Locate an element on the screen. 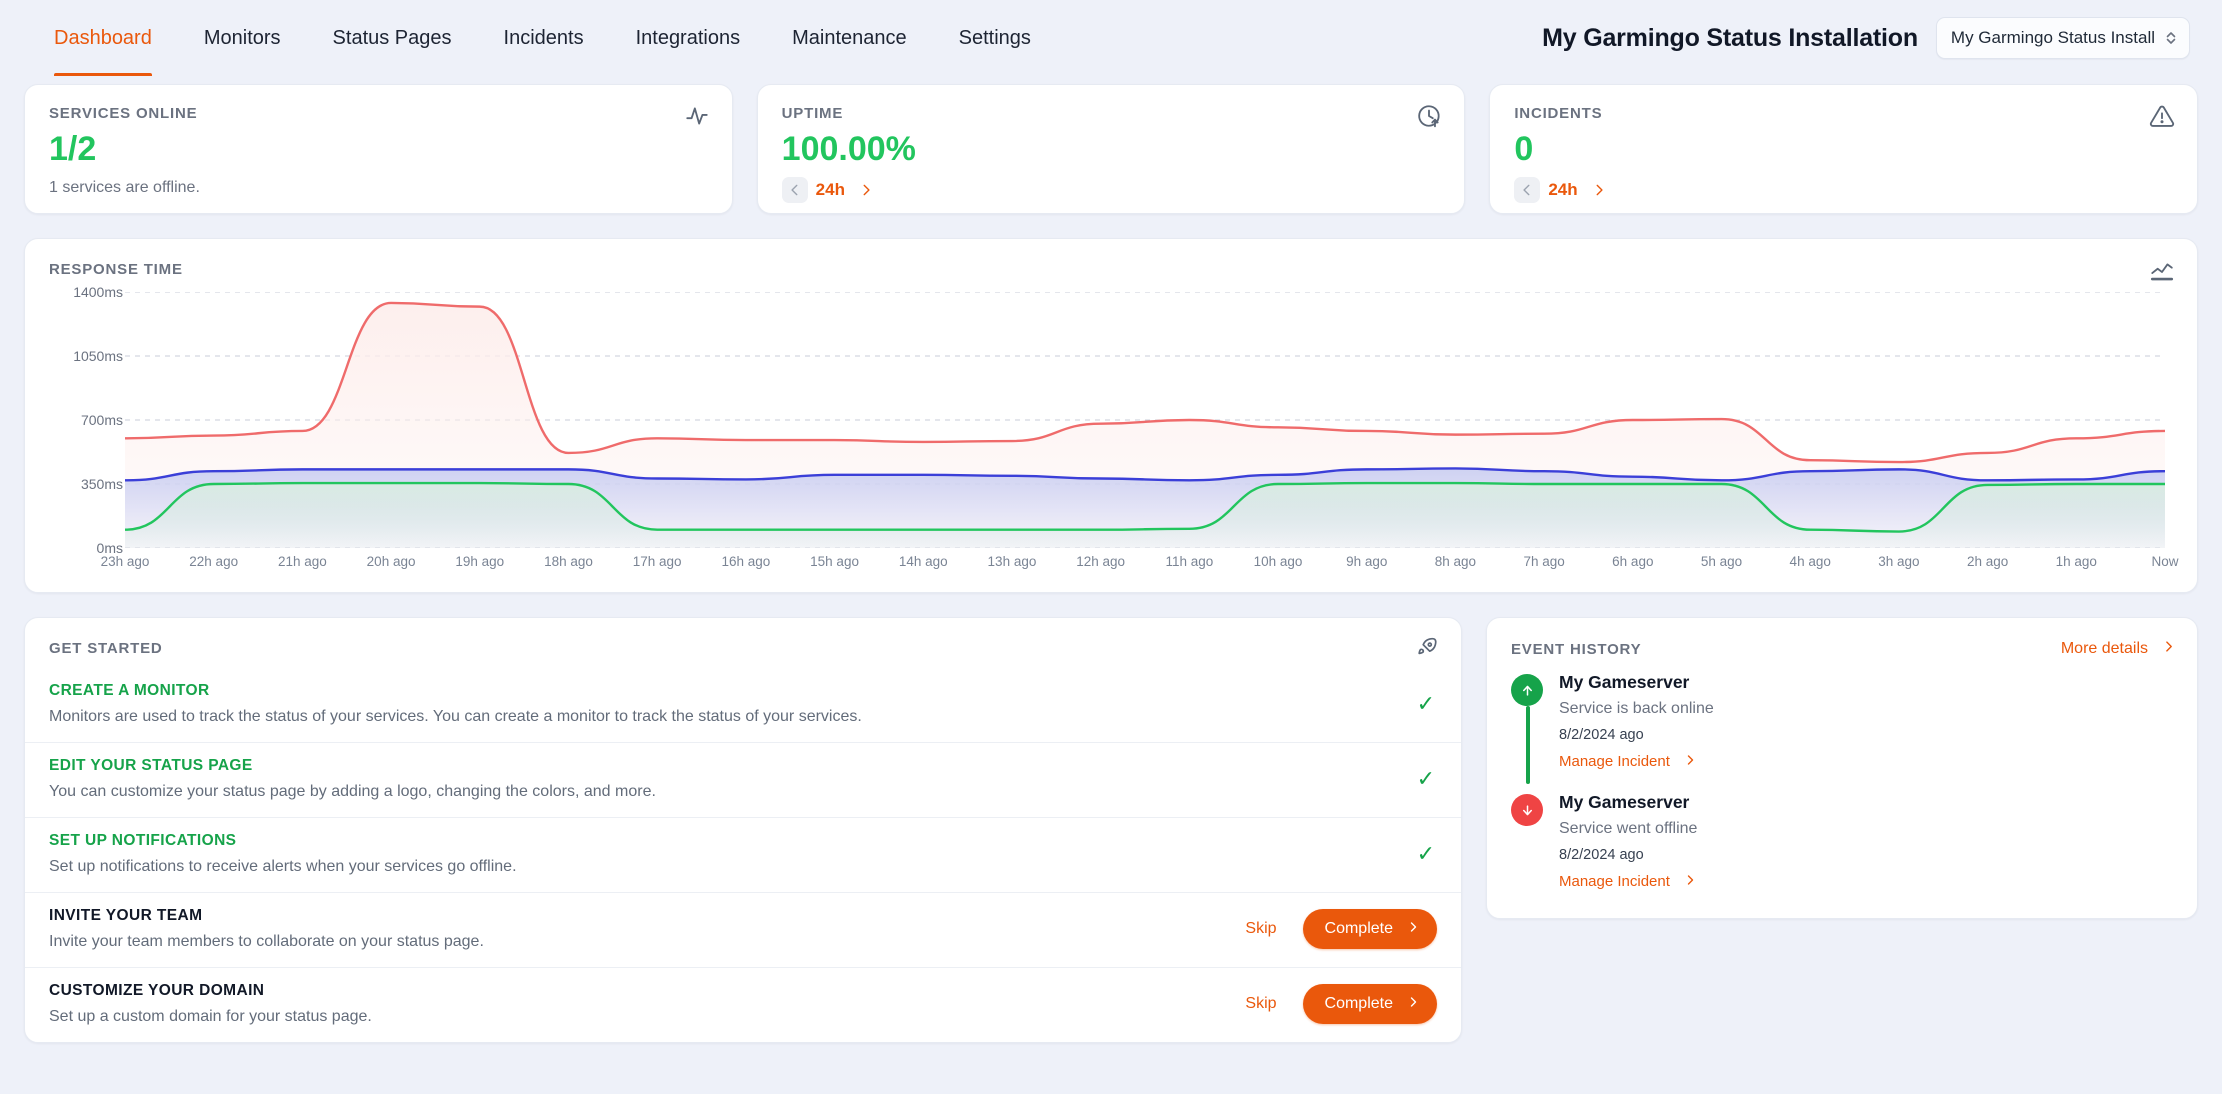 The width and height of the screenshot is (2222, 1094). x-axis-tick: 21h ago is located at coordinates (302, 561).